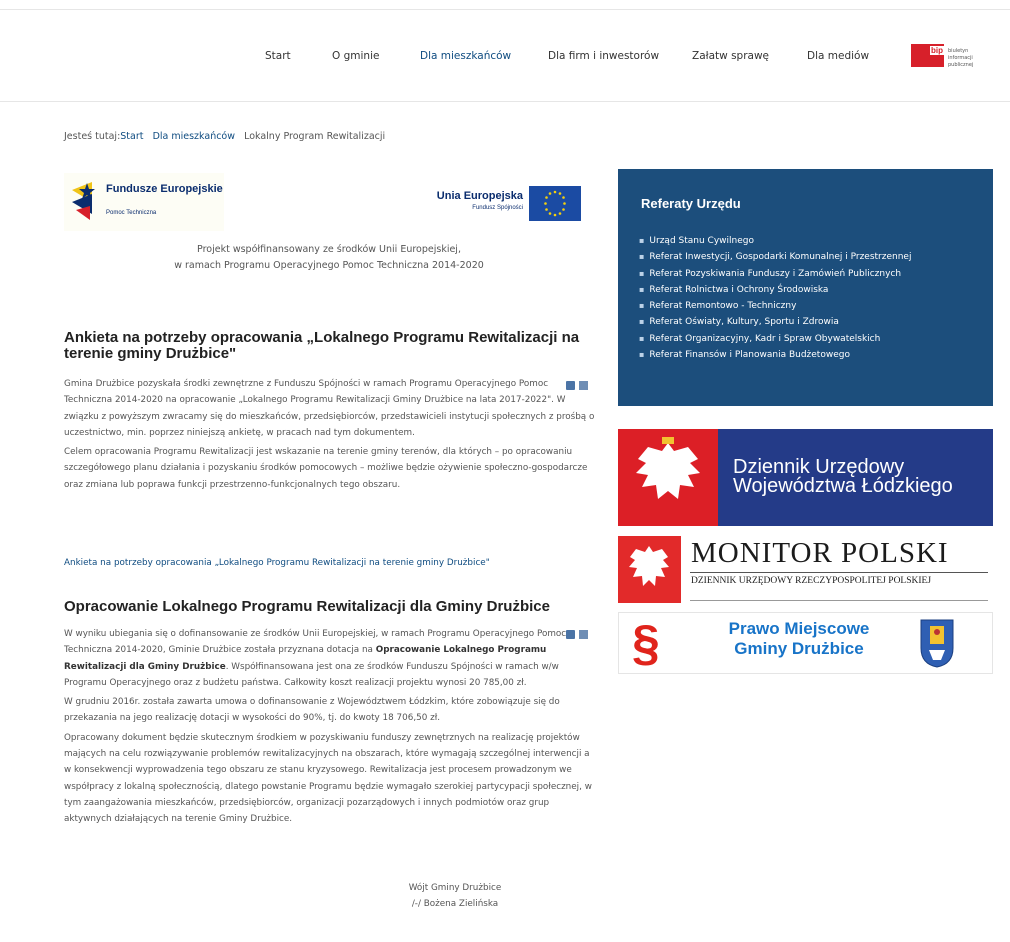 The width and height of the screenshot is (1010, 942). Describe the element at coordinates (144, 202) in the screenshot. I see `fundusze-europejskie-logo: Fundusze Europejskie Pomoc Techniczna` at that location.